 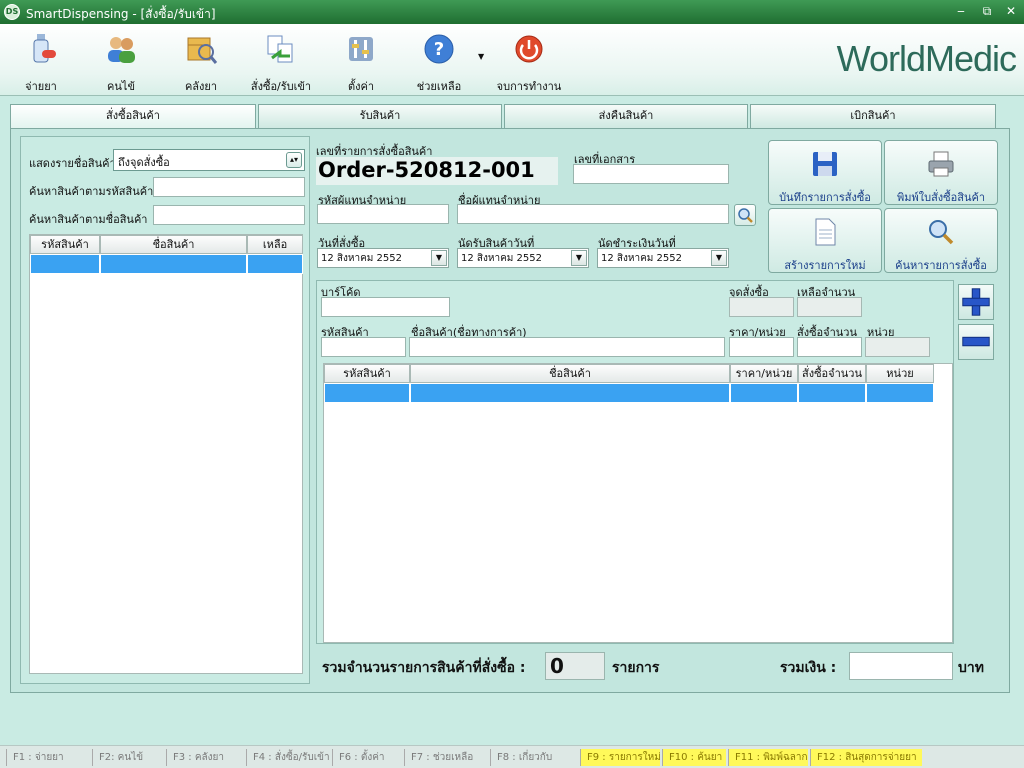 I want to click on fkey-f8: F8 : เกี่ยวกับ, so click(x=534, y=757).